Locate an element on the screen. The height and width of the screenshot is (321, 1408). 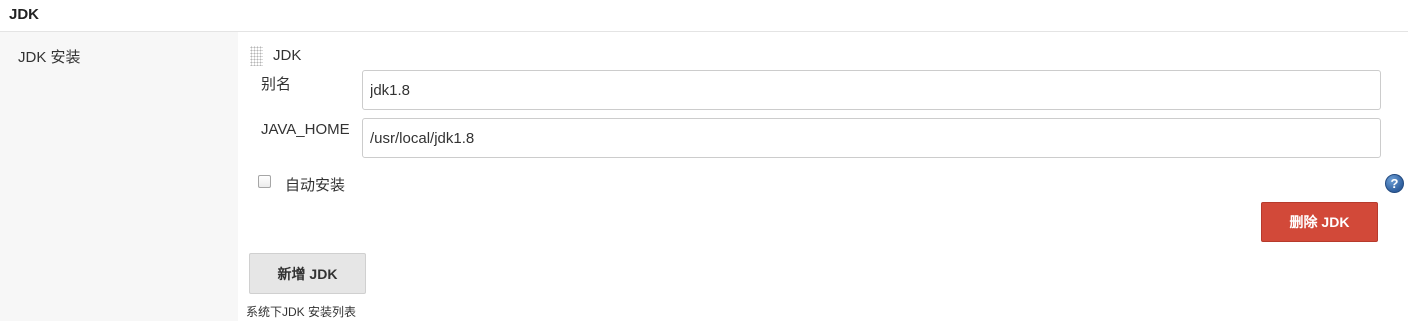
jdk-install-label: JDK 安装 is located at coordinates (49, 57).